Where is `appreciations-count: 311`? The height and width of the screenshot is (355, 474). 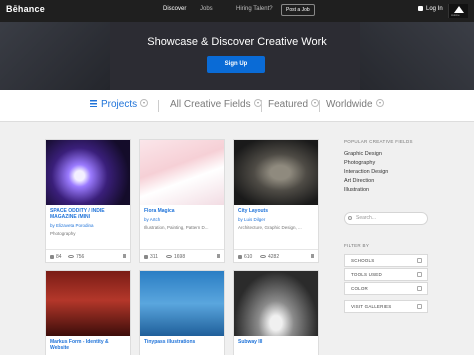 appreciations-count: 311 is located at coordinates (151, 257).